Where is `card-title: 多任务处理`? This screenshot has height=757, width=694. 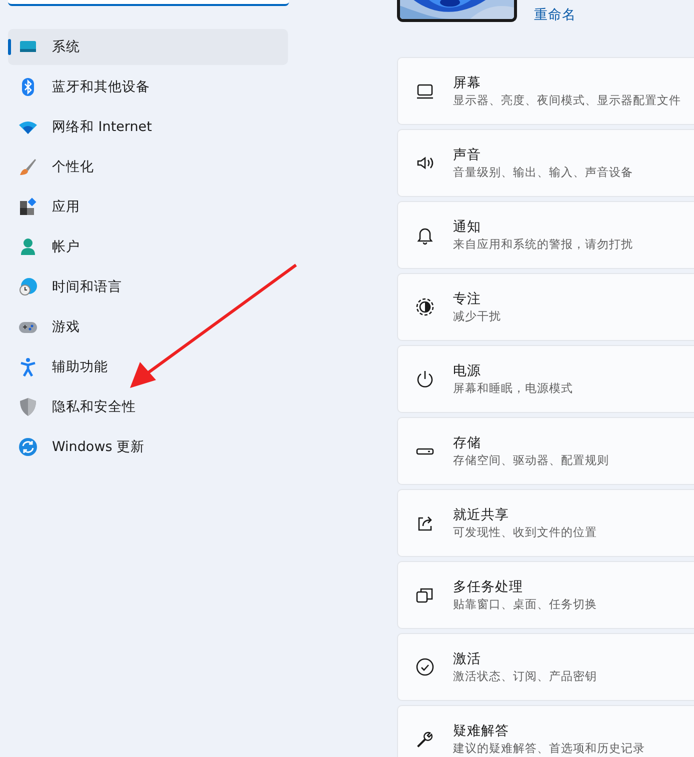
card-title: 多任务处理 is located at coordinates (488, 587).